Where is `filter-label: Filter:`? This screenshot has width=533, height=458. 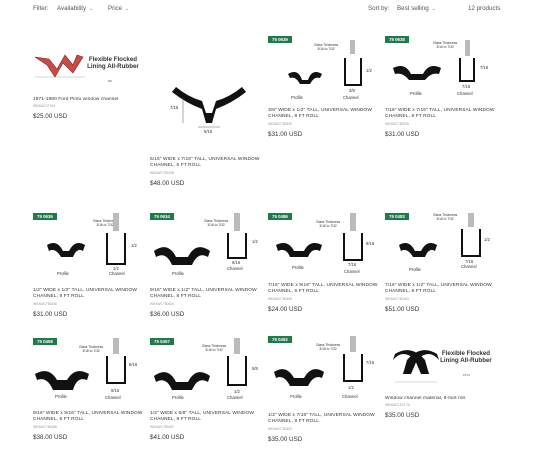 filter-label: Filter: is located at coordinates (41, 8).